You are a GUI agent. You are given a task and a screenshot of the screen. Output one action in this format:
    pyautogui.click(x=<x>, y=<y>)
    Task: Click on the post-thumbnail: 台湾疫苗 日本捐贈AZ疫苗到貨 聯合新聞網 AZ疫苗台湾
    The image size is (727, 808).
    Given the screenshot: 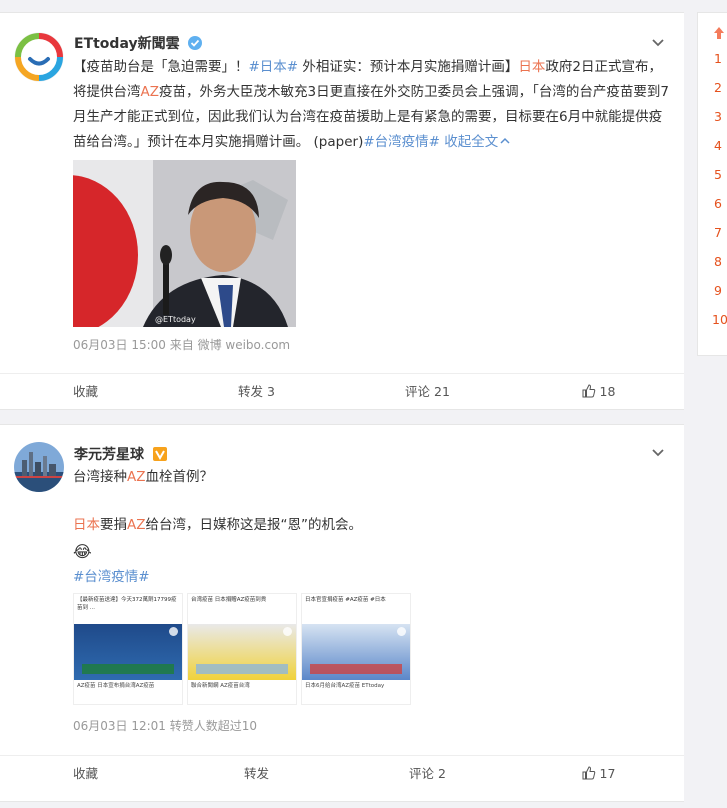 What is the action you would take?
    pyautogui.click(x=242, y=649)
    